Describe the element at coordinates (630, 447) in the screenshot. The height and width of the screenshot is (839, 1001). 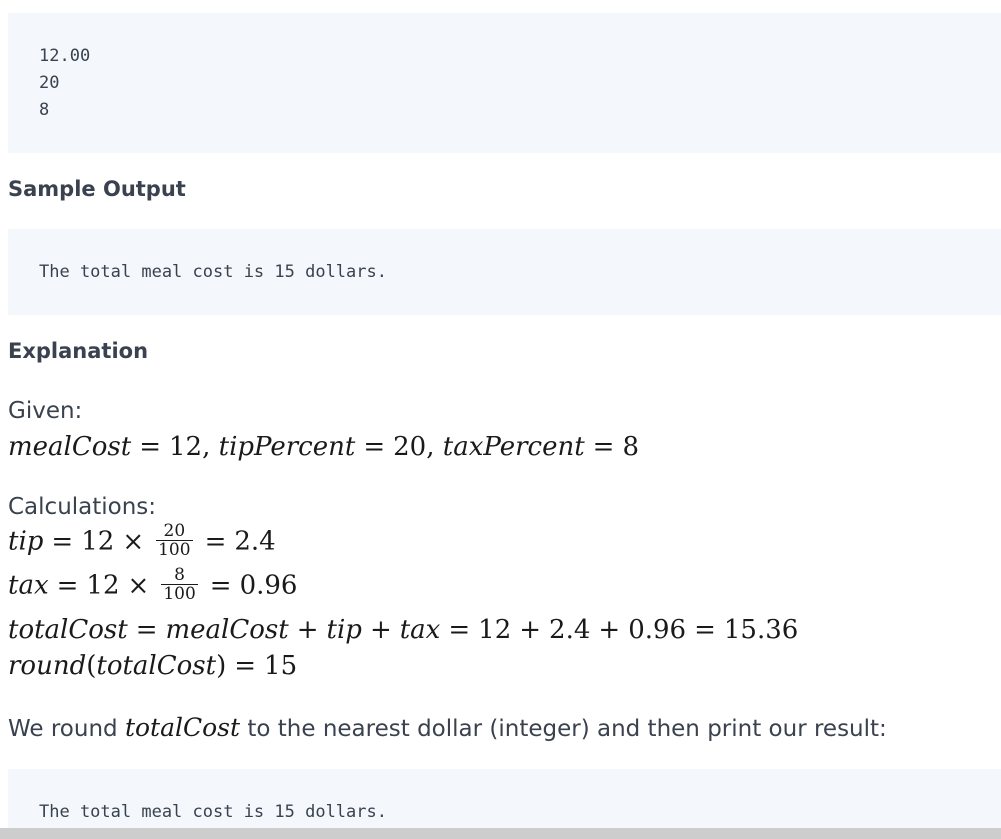
I see `tax-percent-val: 8` at that location.